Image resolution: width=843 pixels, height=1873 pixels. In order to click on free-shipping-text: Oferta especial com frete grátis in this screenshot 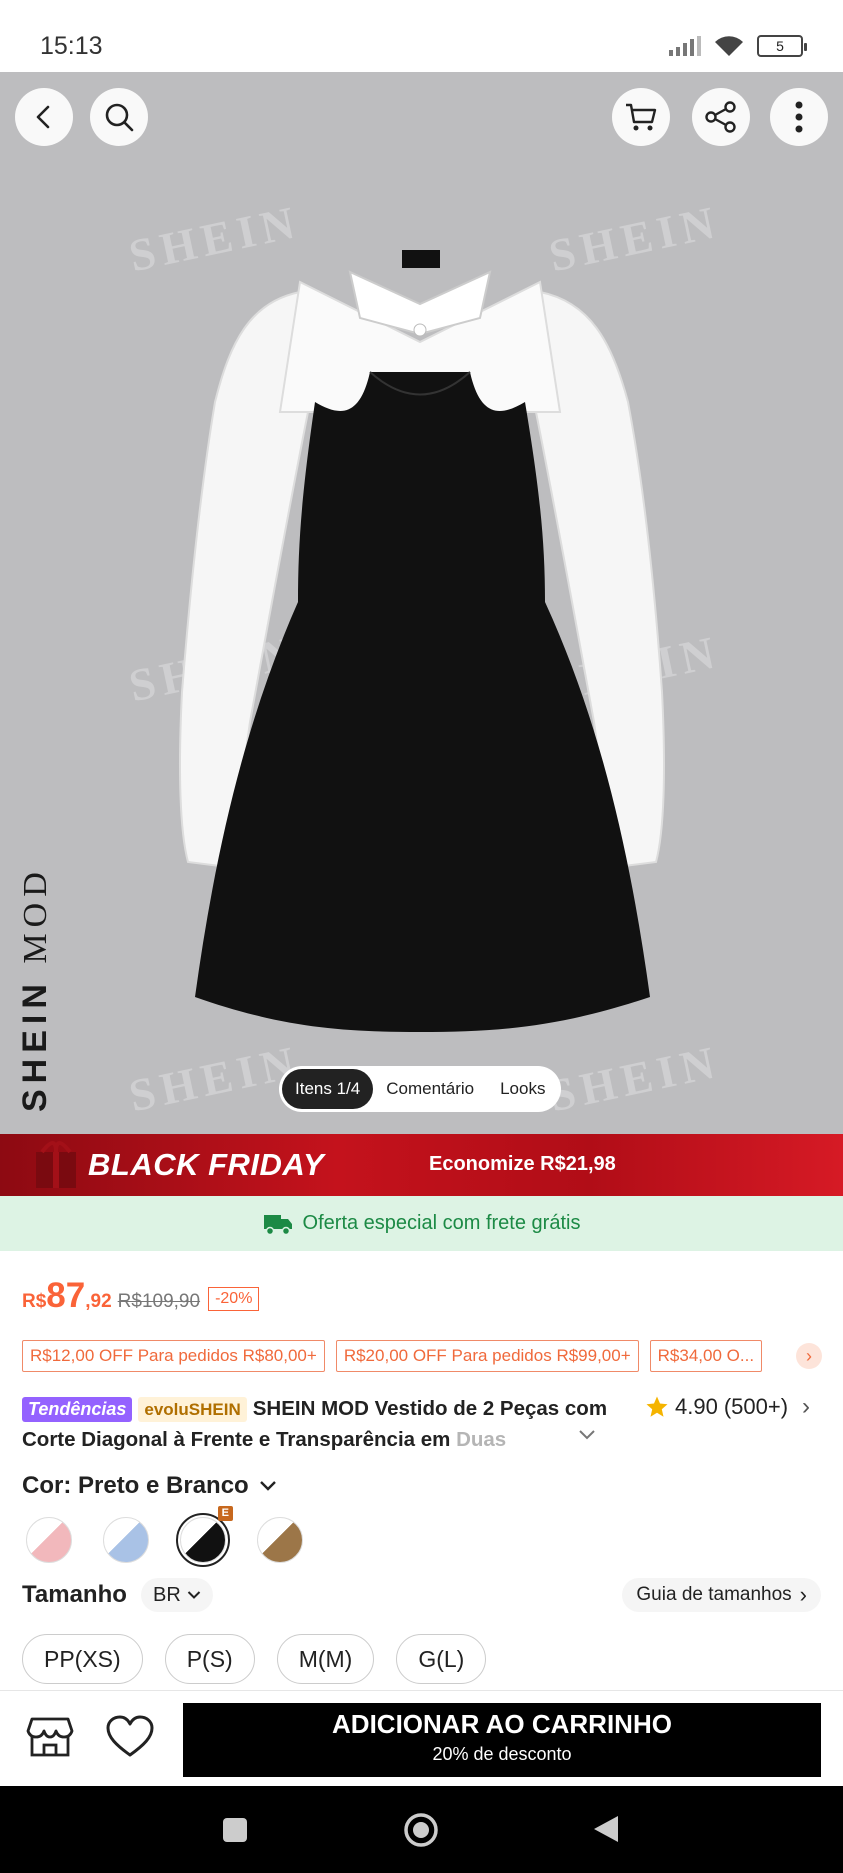, I will do `click(441, 1223)`.